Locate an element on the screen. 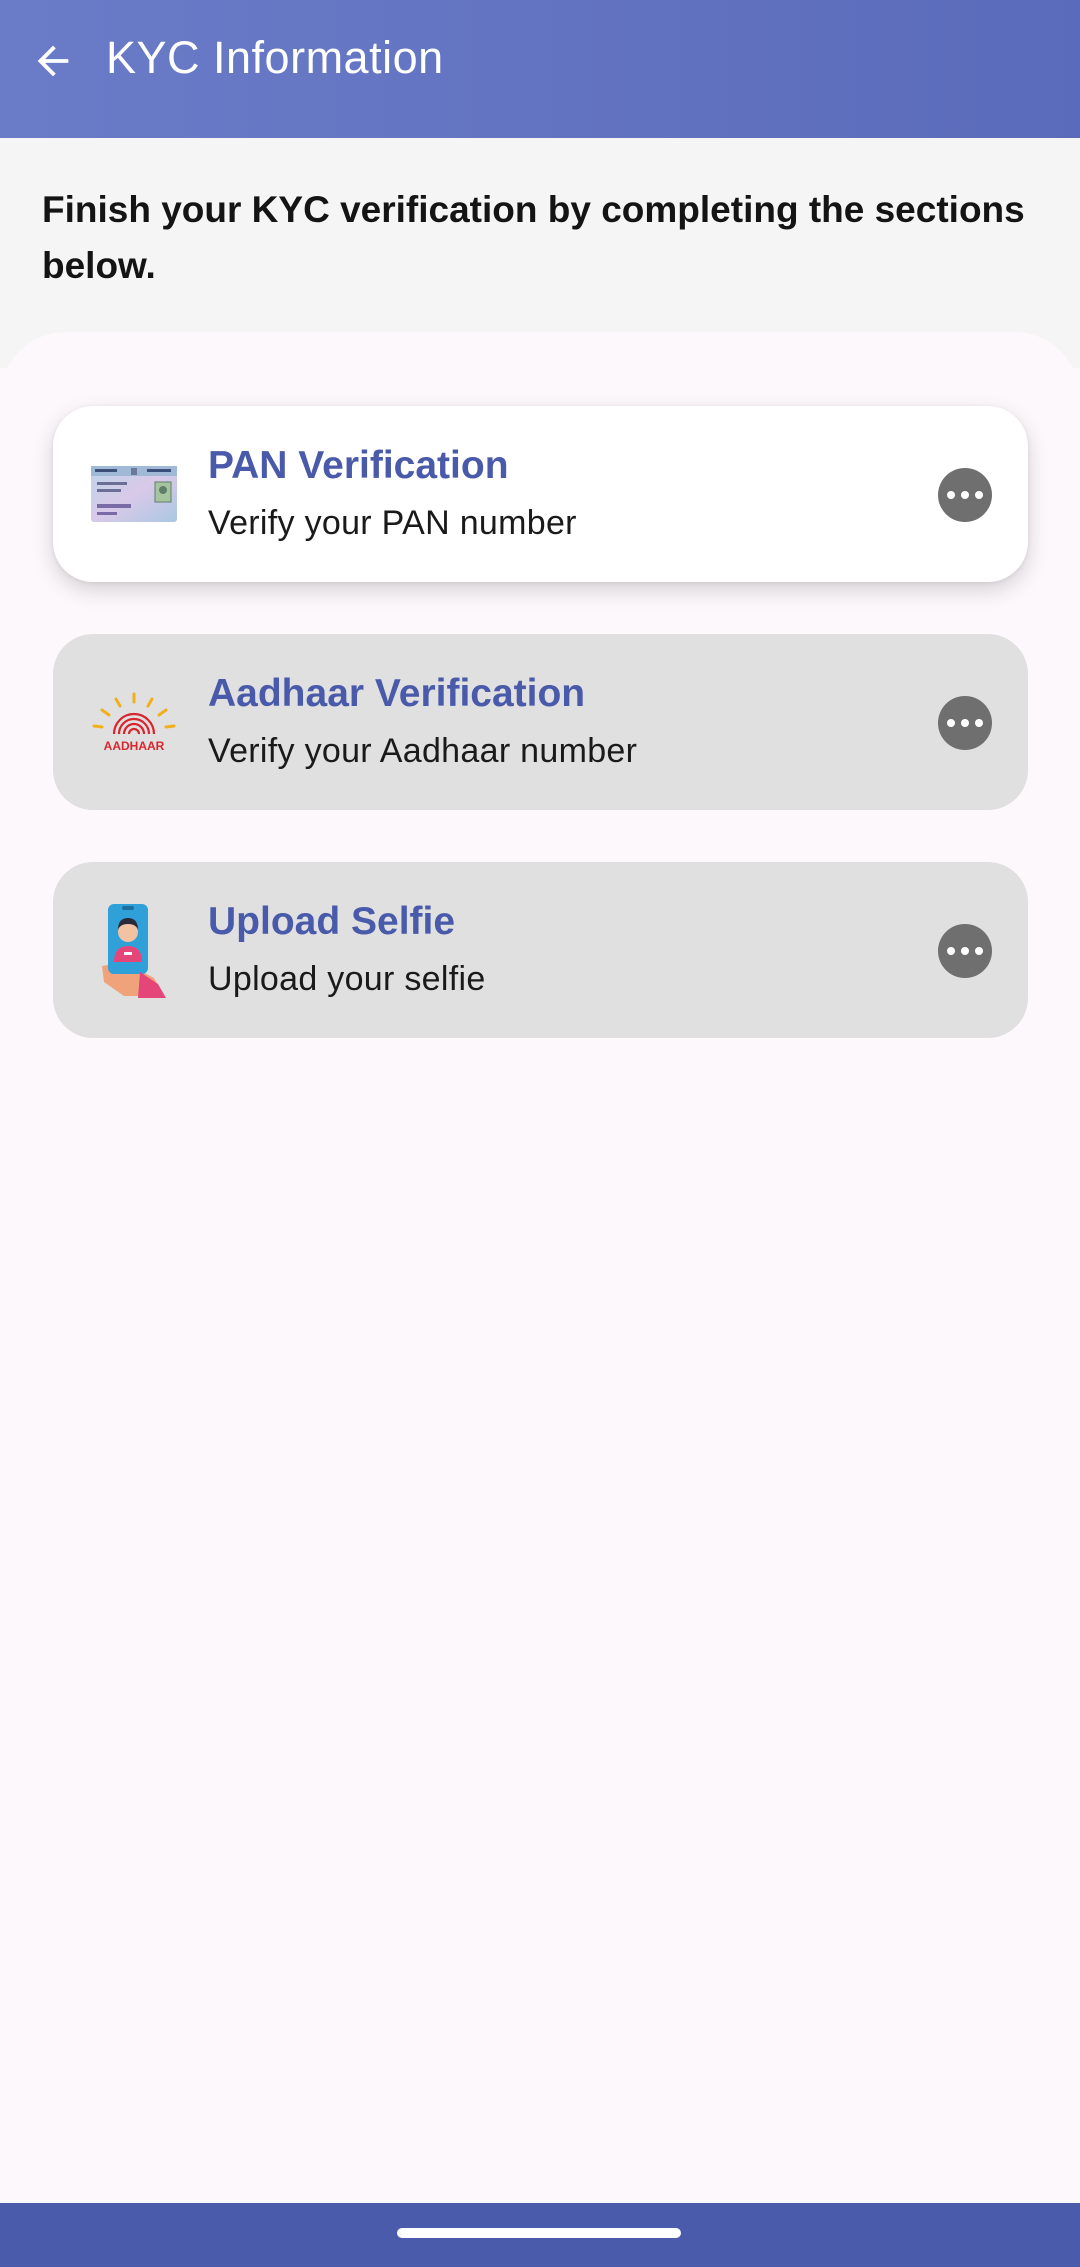  home-gesture-handle is located at coordinates (539, 2233).